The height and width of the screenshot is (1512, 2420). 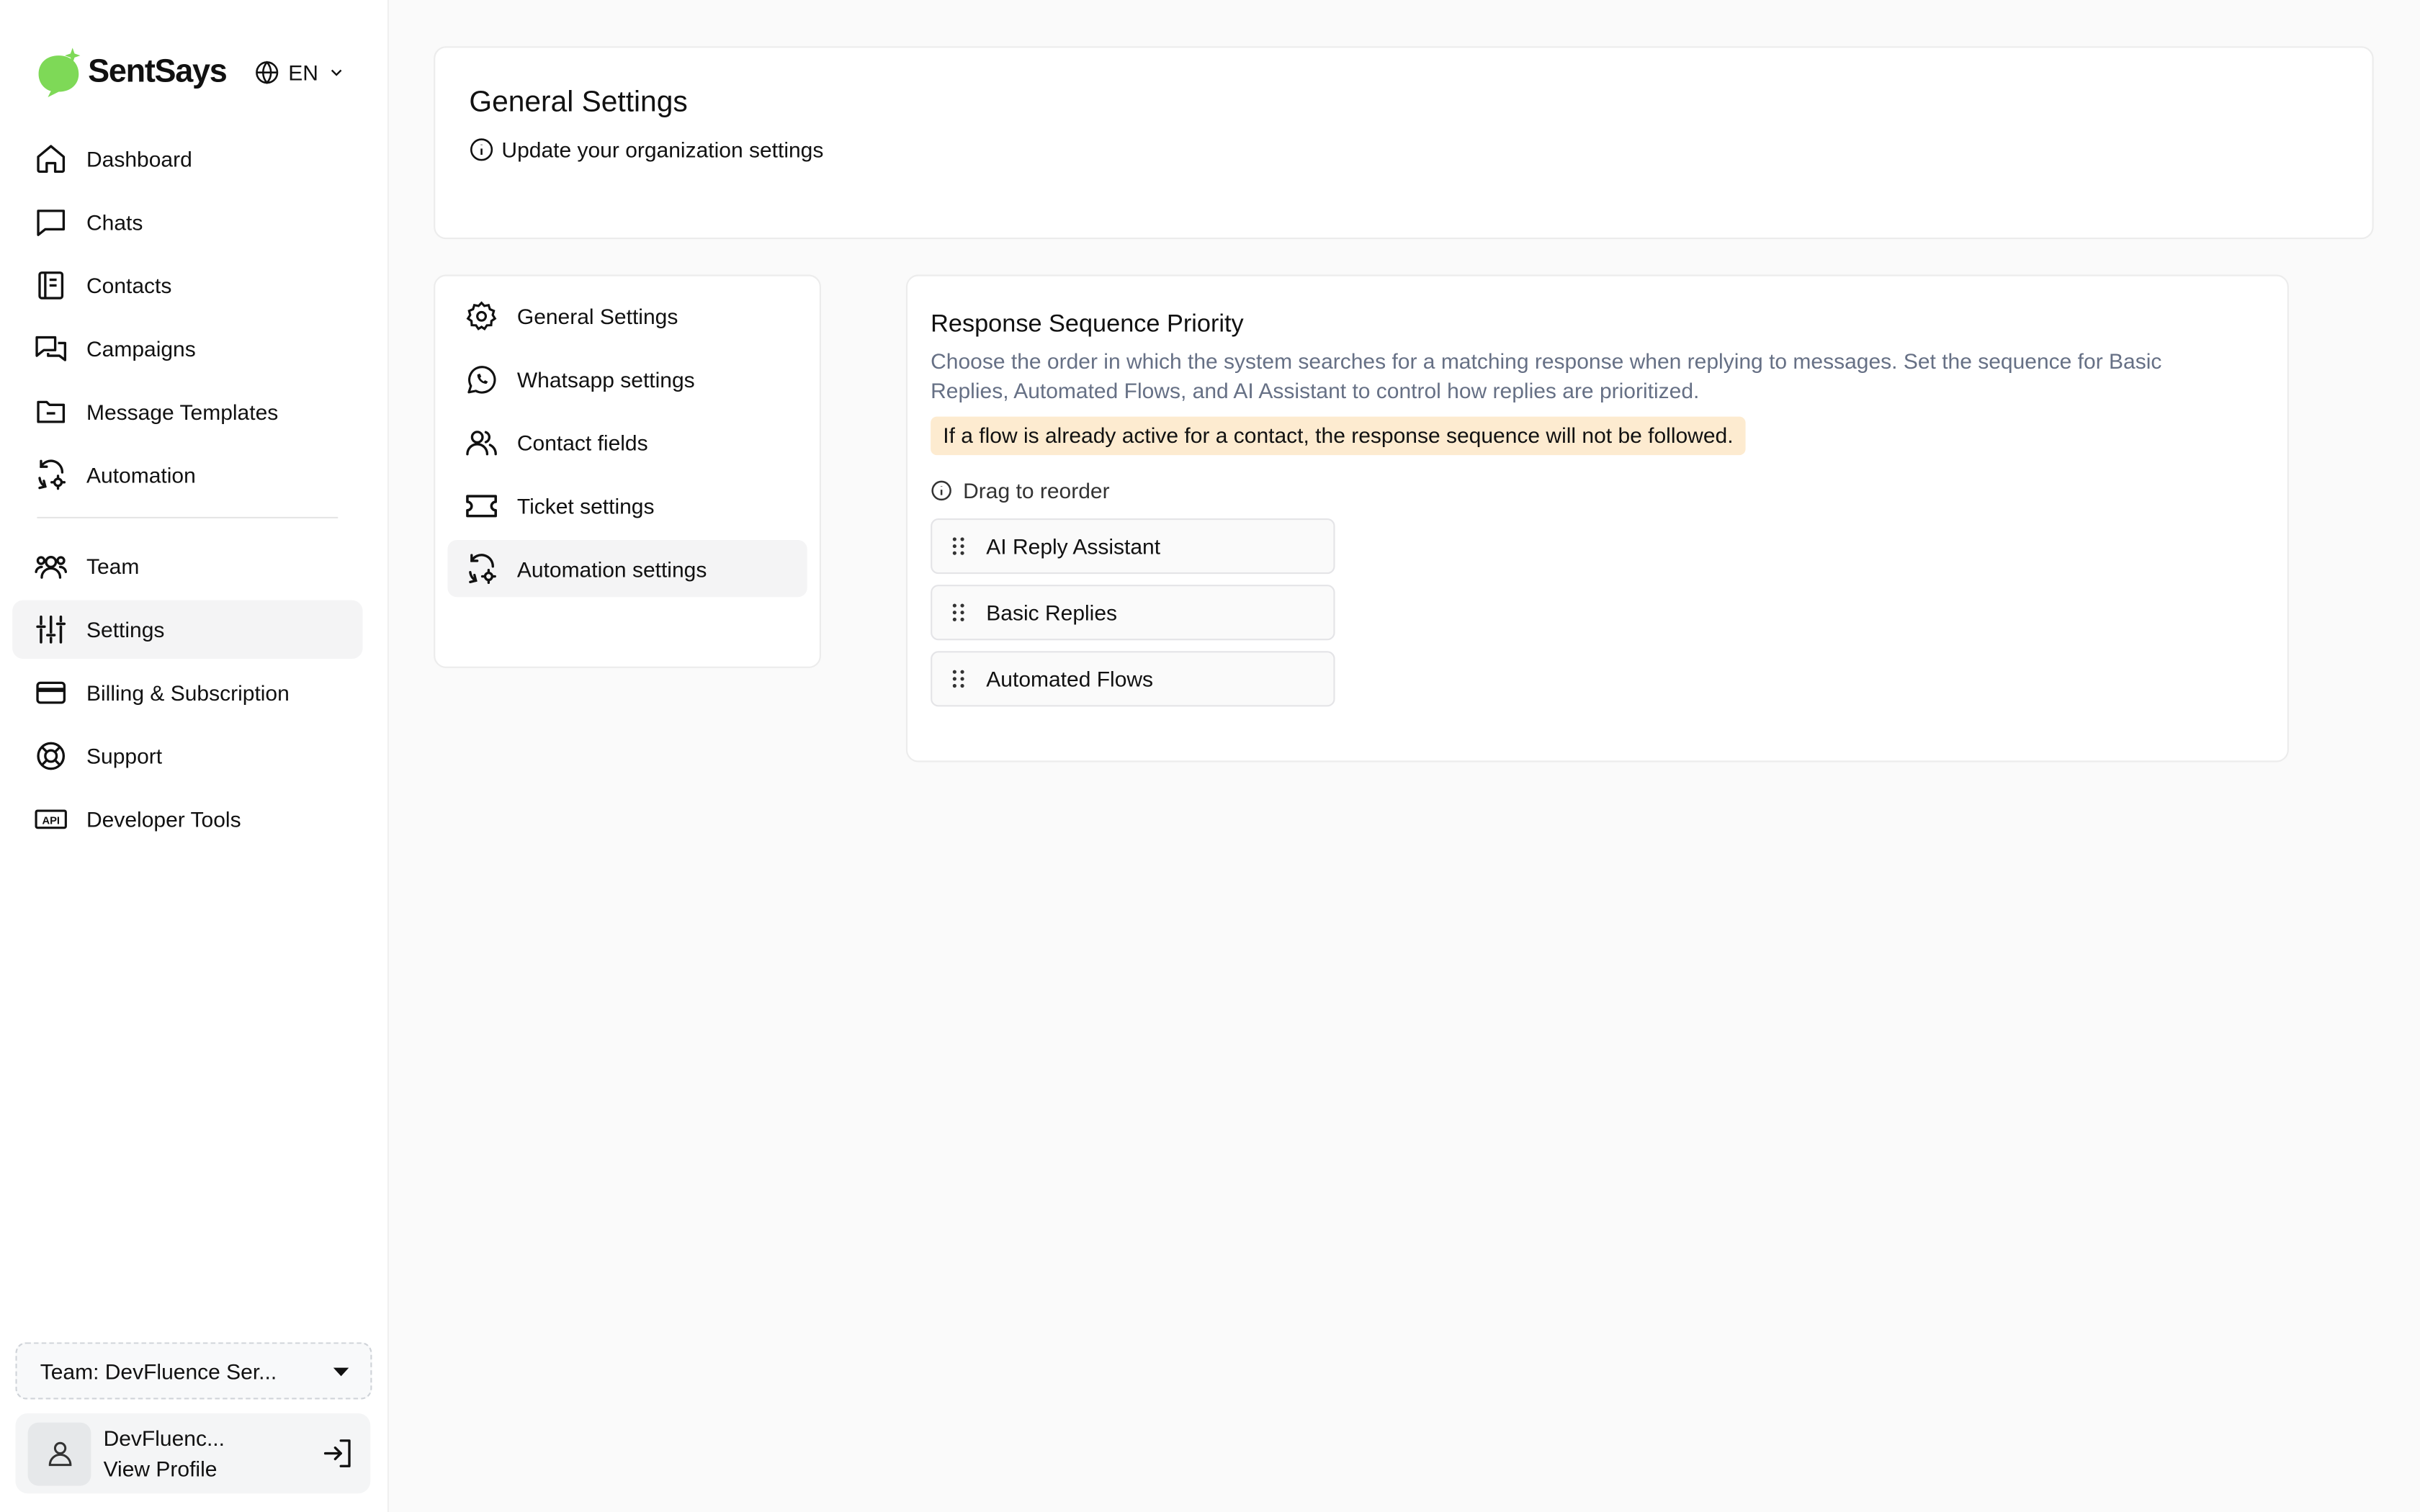 What do you see at coordinates (1087, 324) in the screenshot?
I see `section-title: Response Sequence Priority` at bounding box center [1087, 324].